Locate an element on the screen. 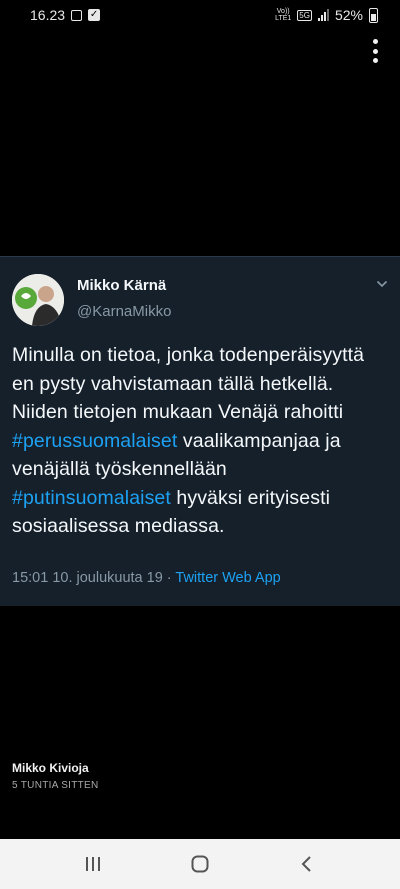 This screenshot has height=889, width=400. back-icon is located at coordinates (307, 864).